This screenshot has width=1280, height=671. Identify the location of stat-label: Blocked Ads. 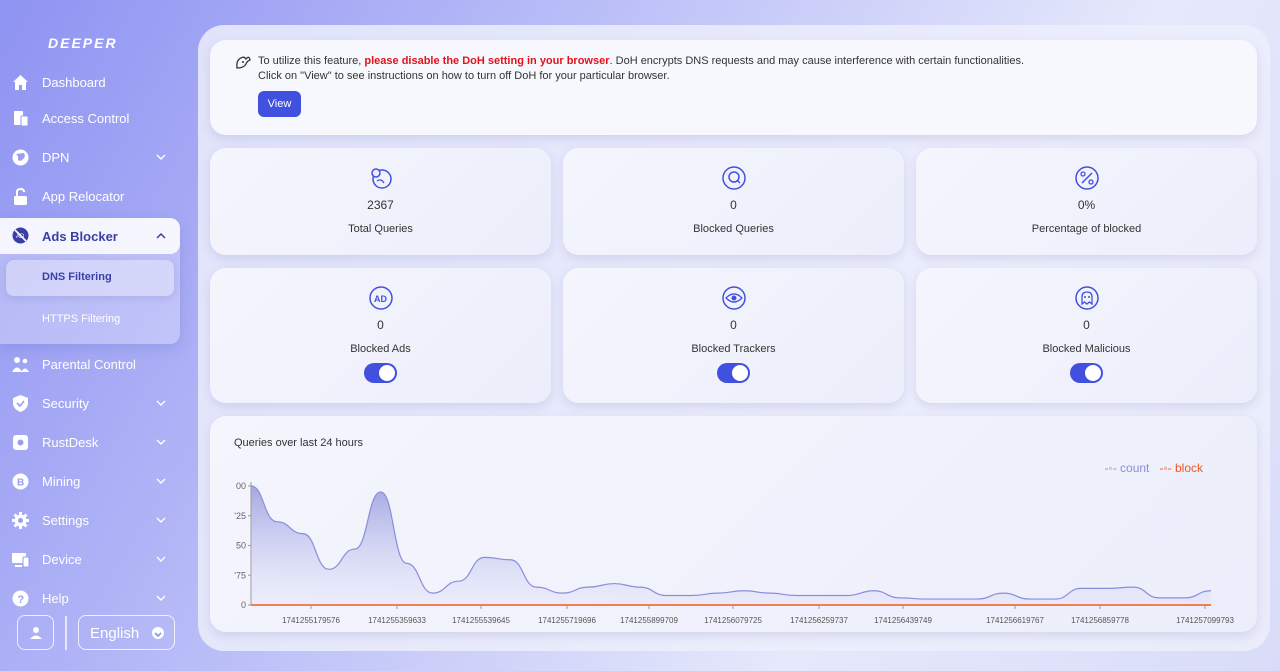
(380, 349).